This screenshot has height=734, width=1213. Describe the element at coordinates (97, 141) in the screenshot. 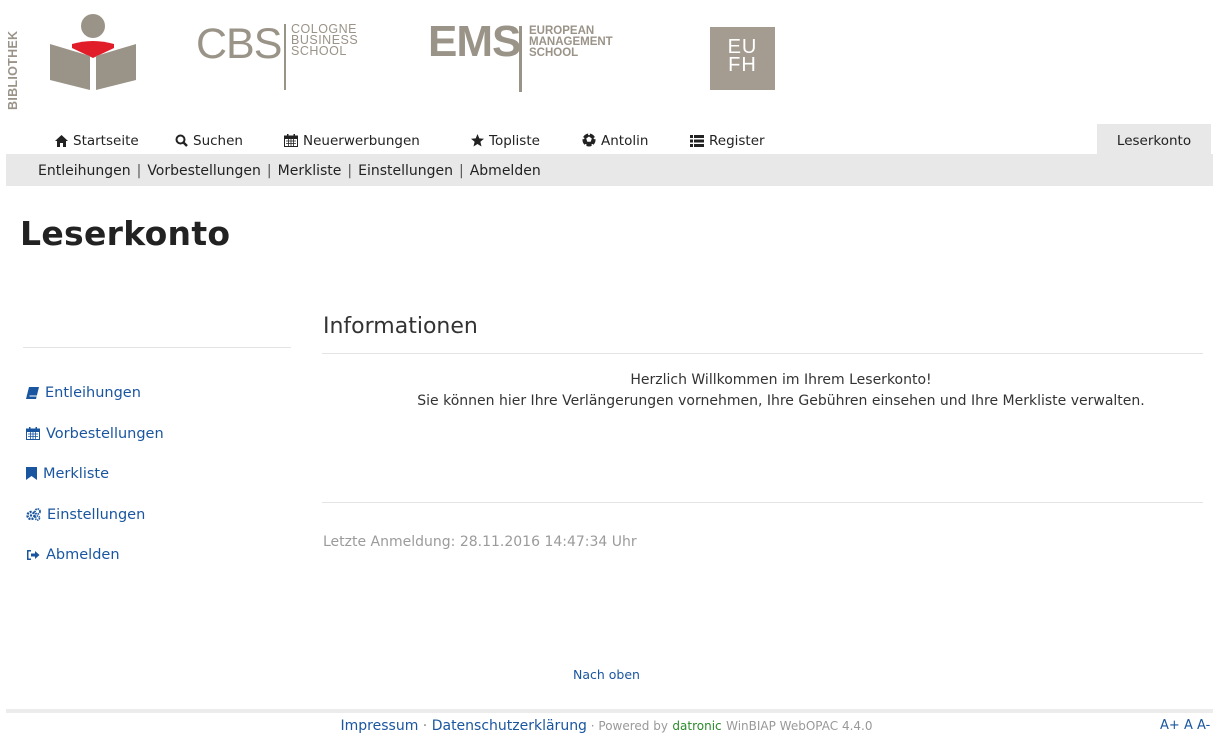

I see `nav-startseite: Startseite` at that location.